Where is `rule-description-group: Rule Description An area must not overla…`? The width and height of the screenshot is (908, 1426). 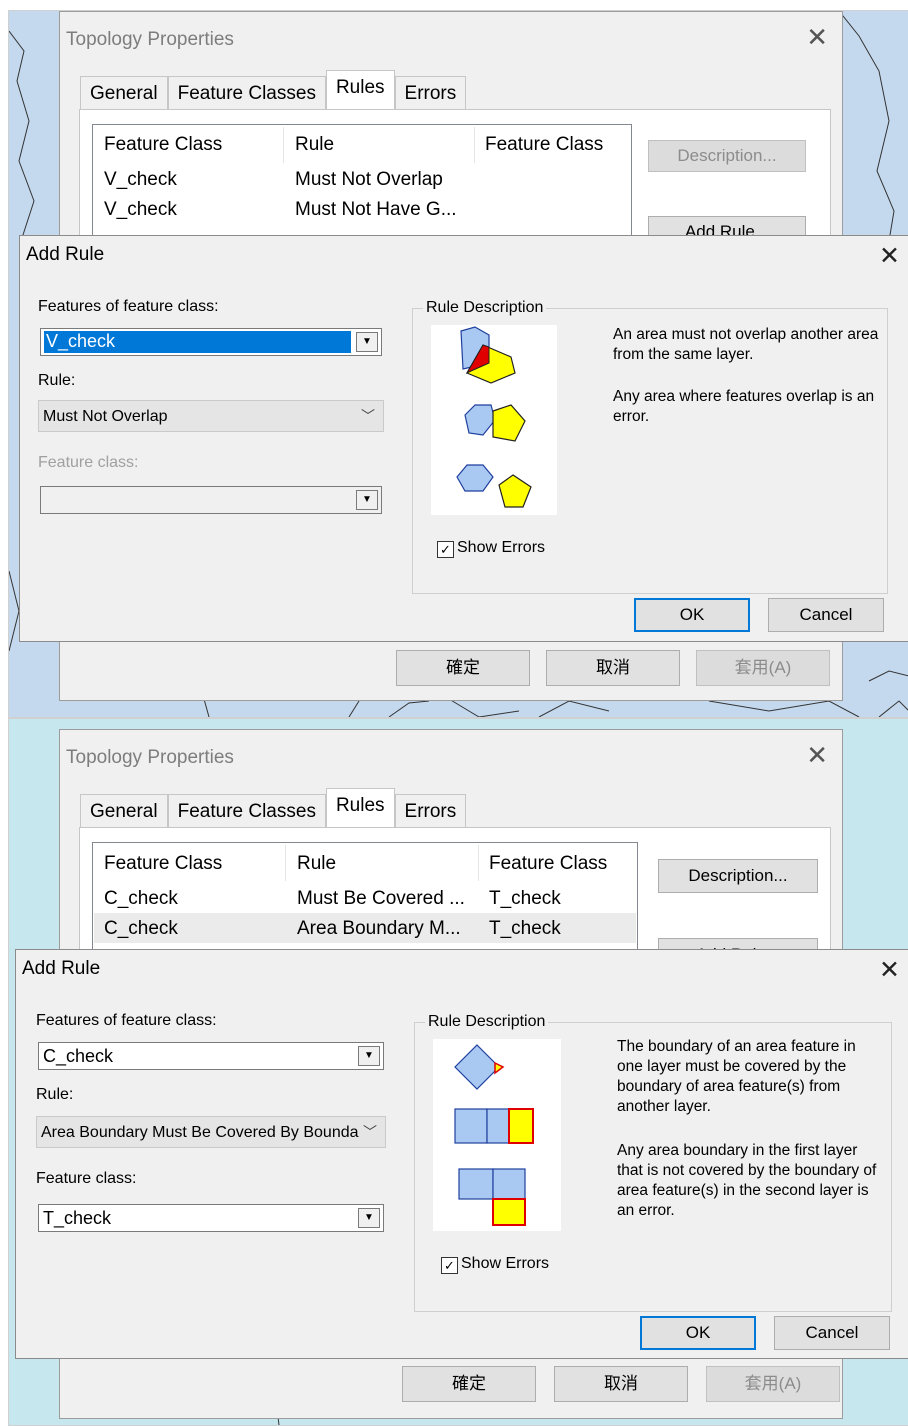 rule-description-group: Rule Description An area must not overla… is located at coordinates (650, 446).